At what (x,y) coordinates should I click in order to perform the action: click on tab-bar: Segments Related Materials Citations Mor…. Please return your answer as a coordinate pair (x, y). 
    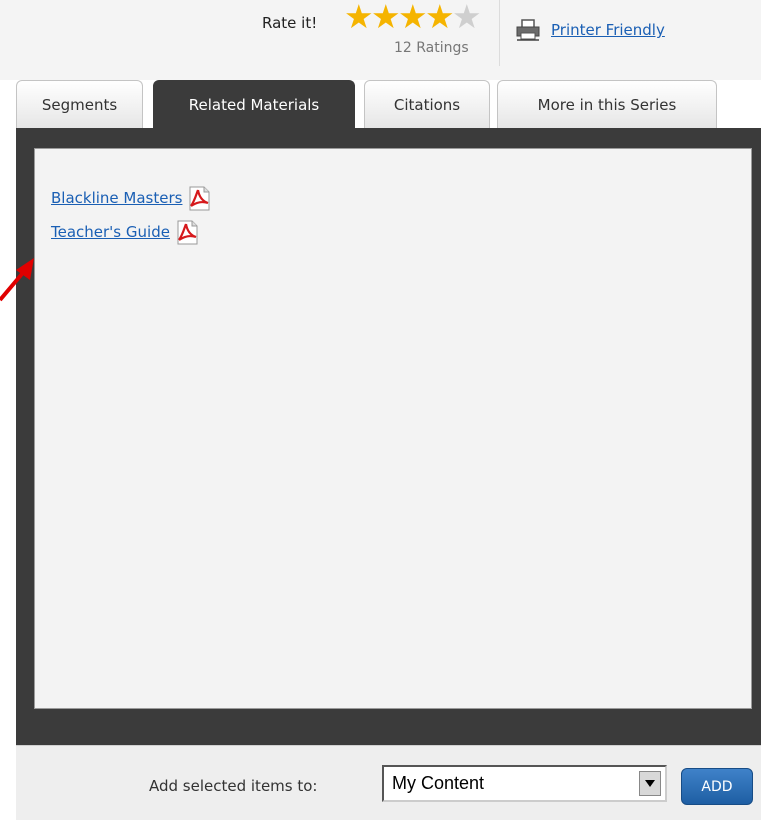
    Looking at the image, I should click on (380, 104).